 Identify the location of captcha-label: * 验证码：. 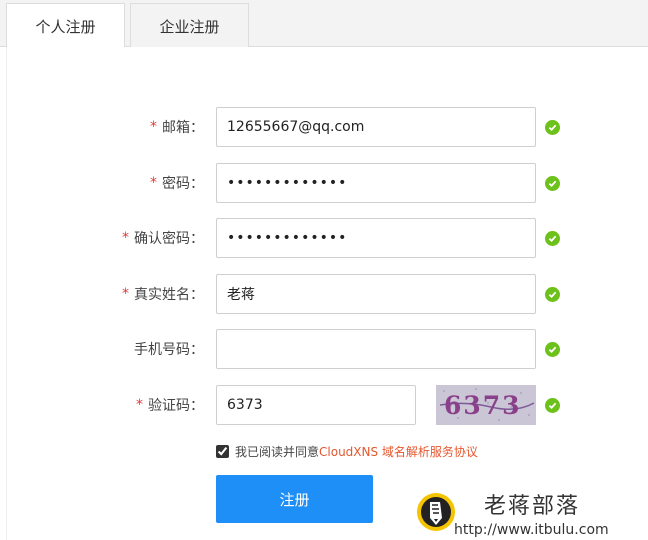
(170, 405).